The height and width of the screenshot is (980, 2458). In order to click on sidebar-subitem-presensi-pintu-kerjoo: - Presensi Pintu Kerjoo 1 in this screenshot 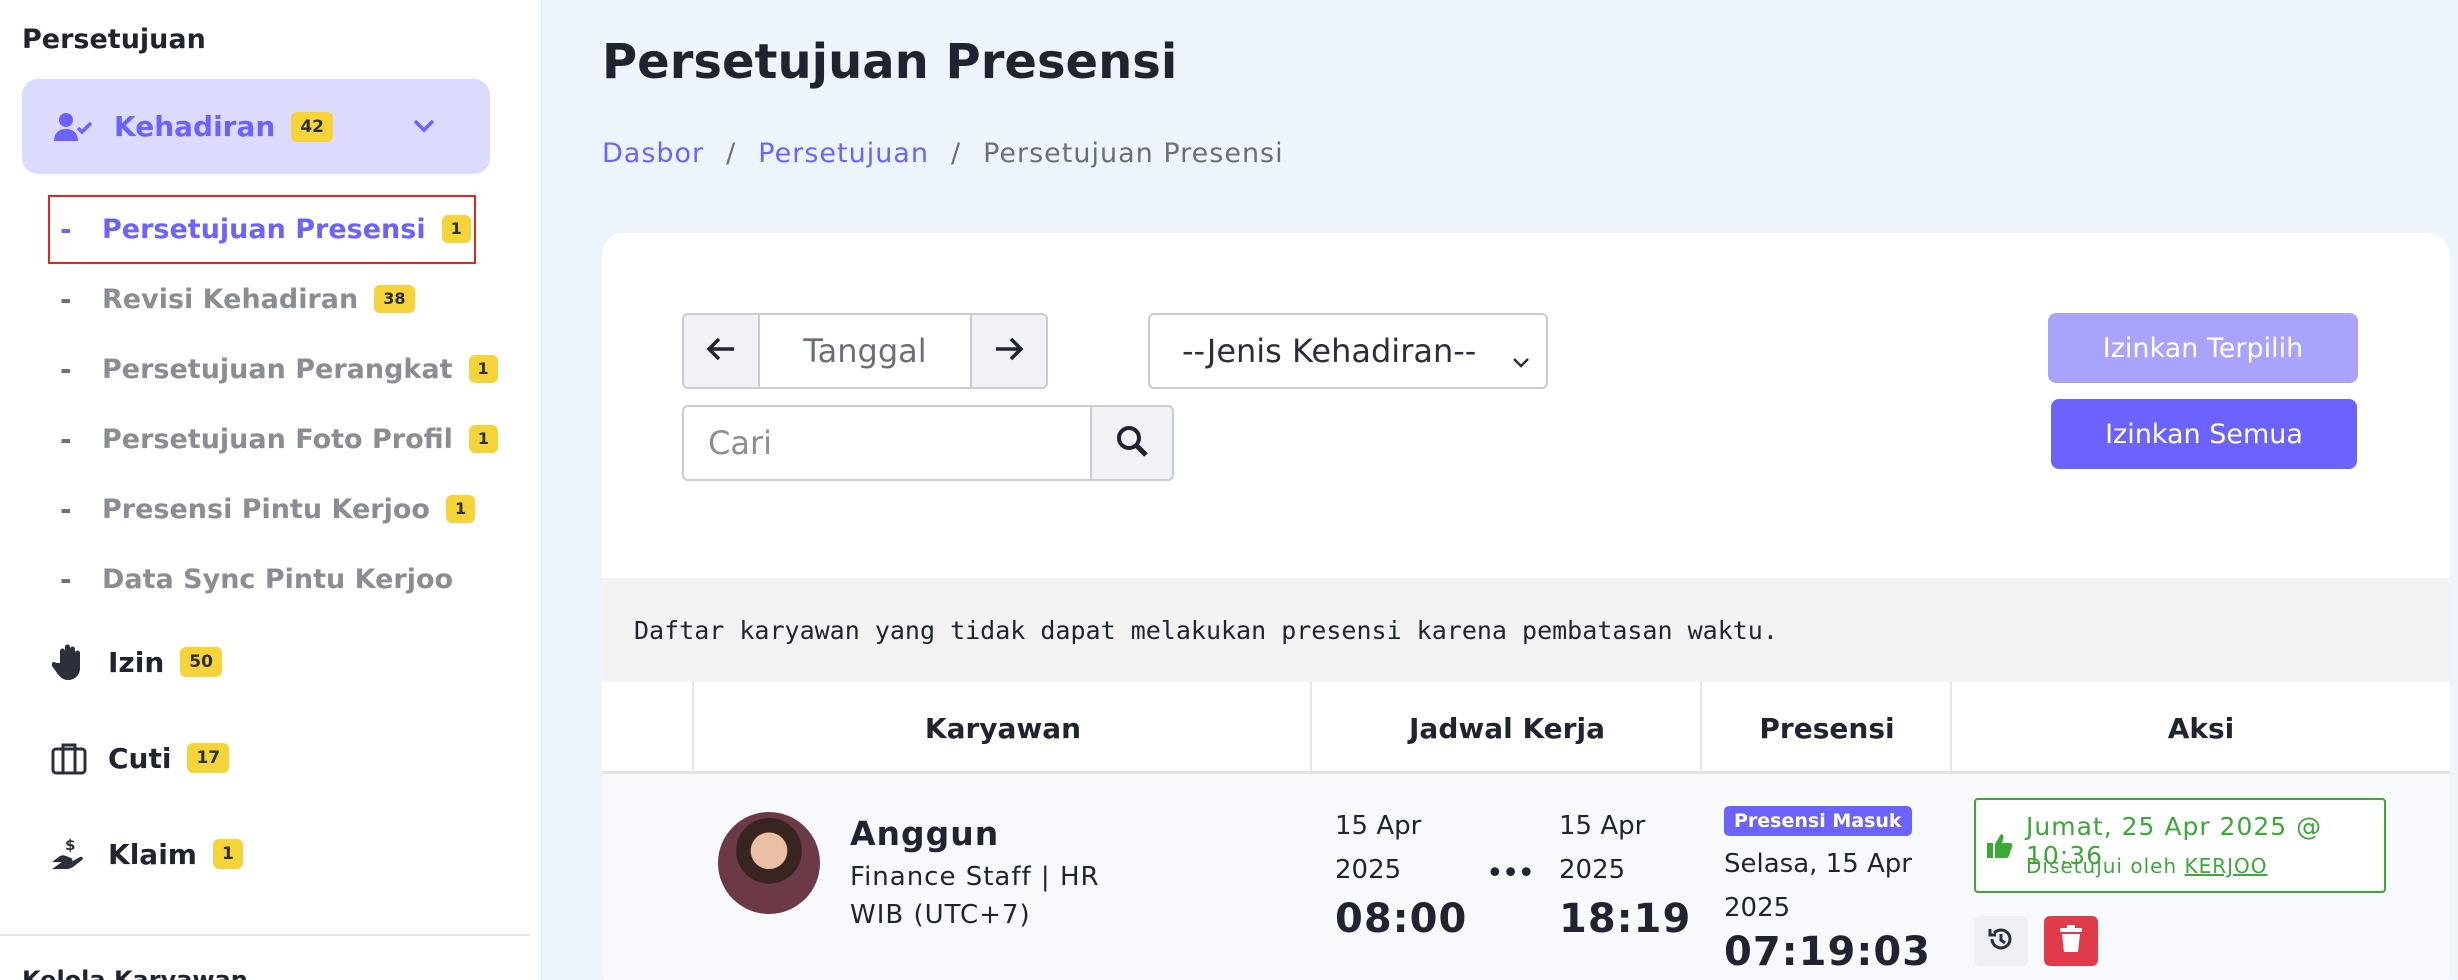, I will do `click(268, 509)`.